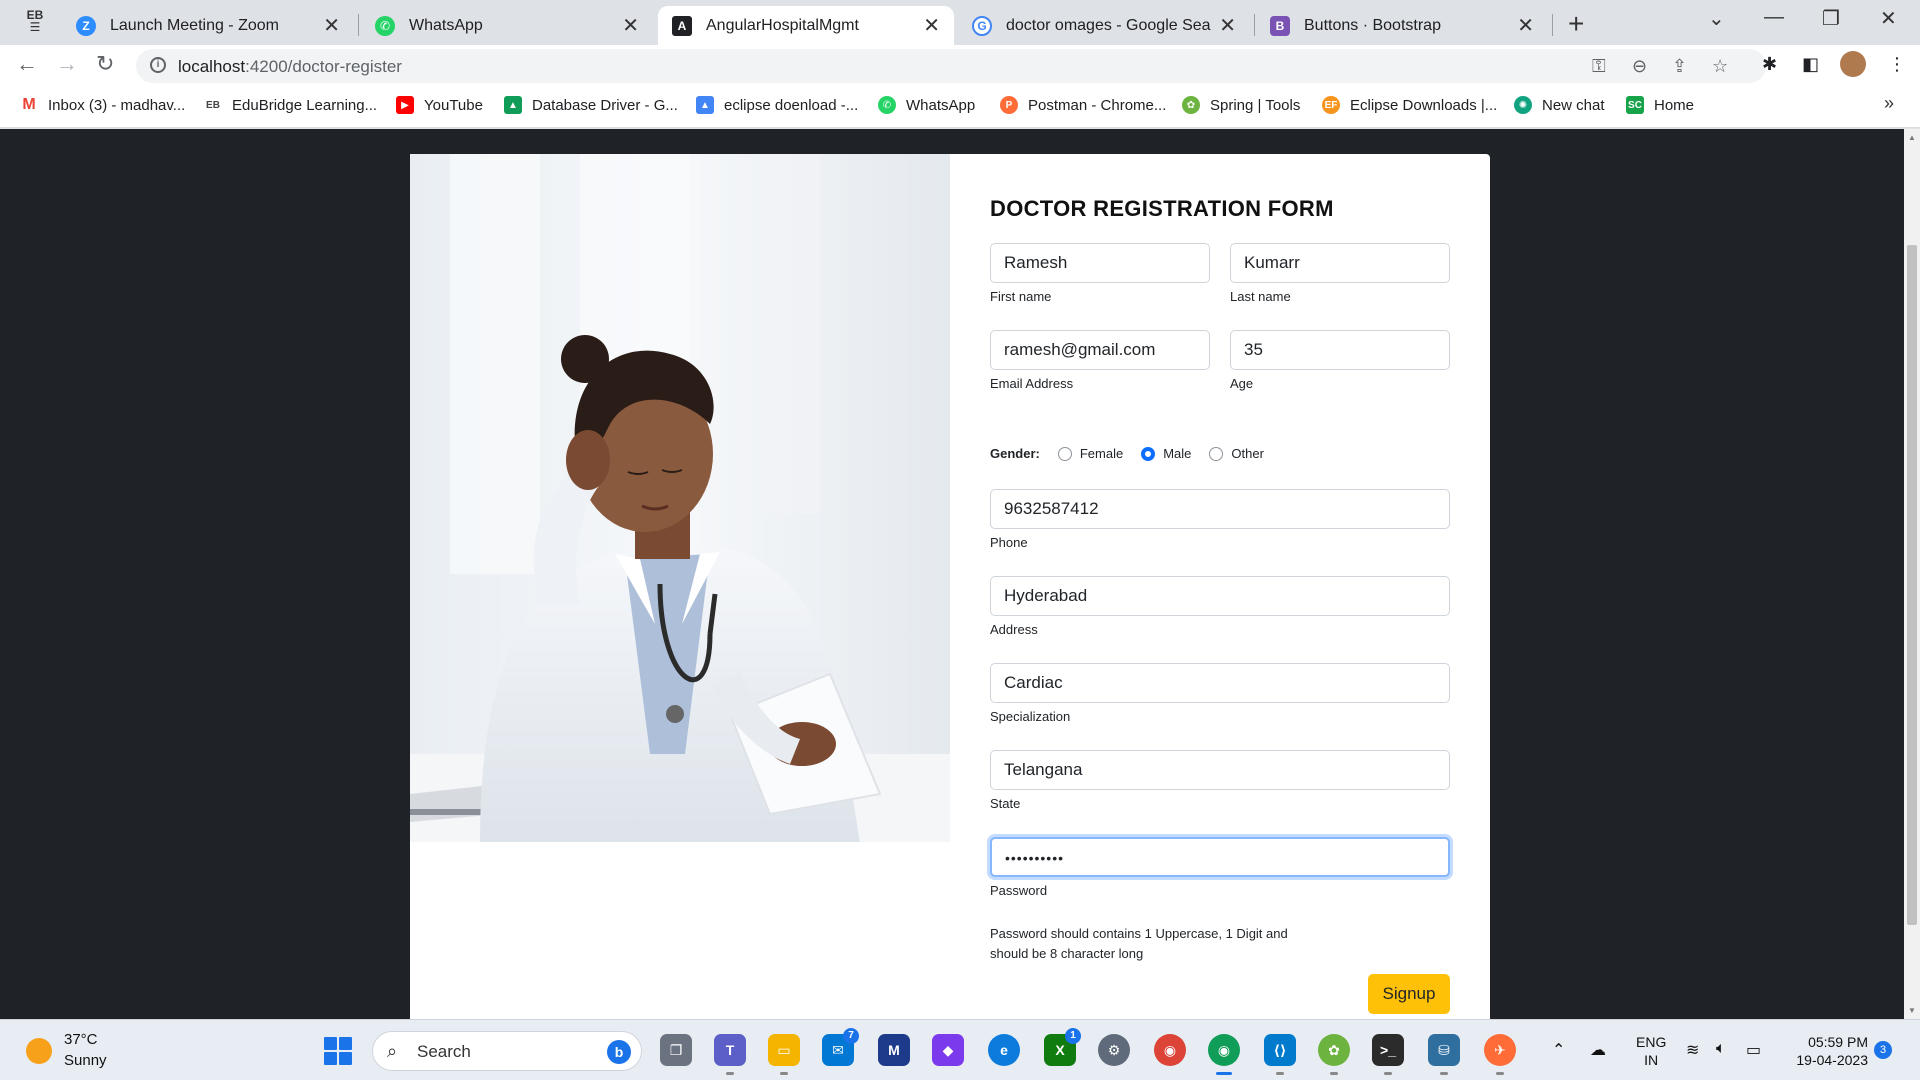 The width and height of the screenshot is (1920, 1080). Describe the element at coordinates (784, 1054) in the screenshot. I see `file-explorer-icon: ▭` at that location.